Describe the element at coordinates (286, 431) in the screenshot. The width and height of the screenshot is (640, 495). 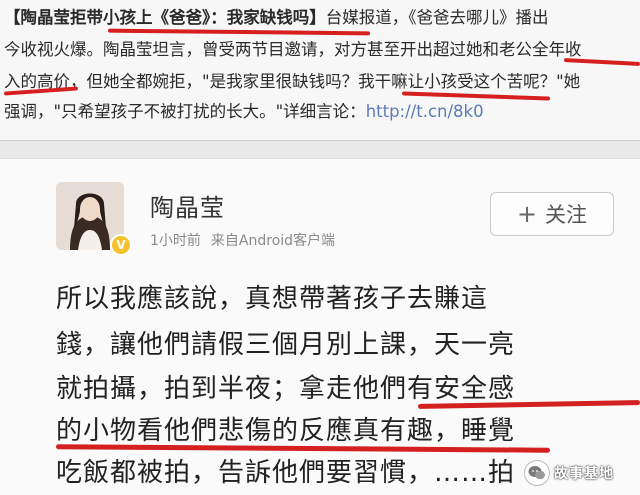
I see `post-text-line-4: 的小物看他們悲傷的反應真有趣，睡覺` at that location.